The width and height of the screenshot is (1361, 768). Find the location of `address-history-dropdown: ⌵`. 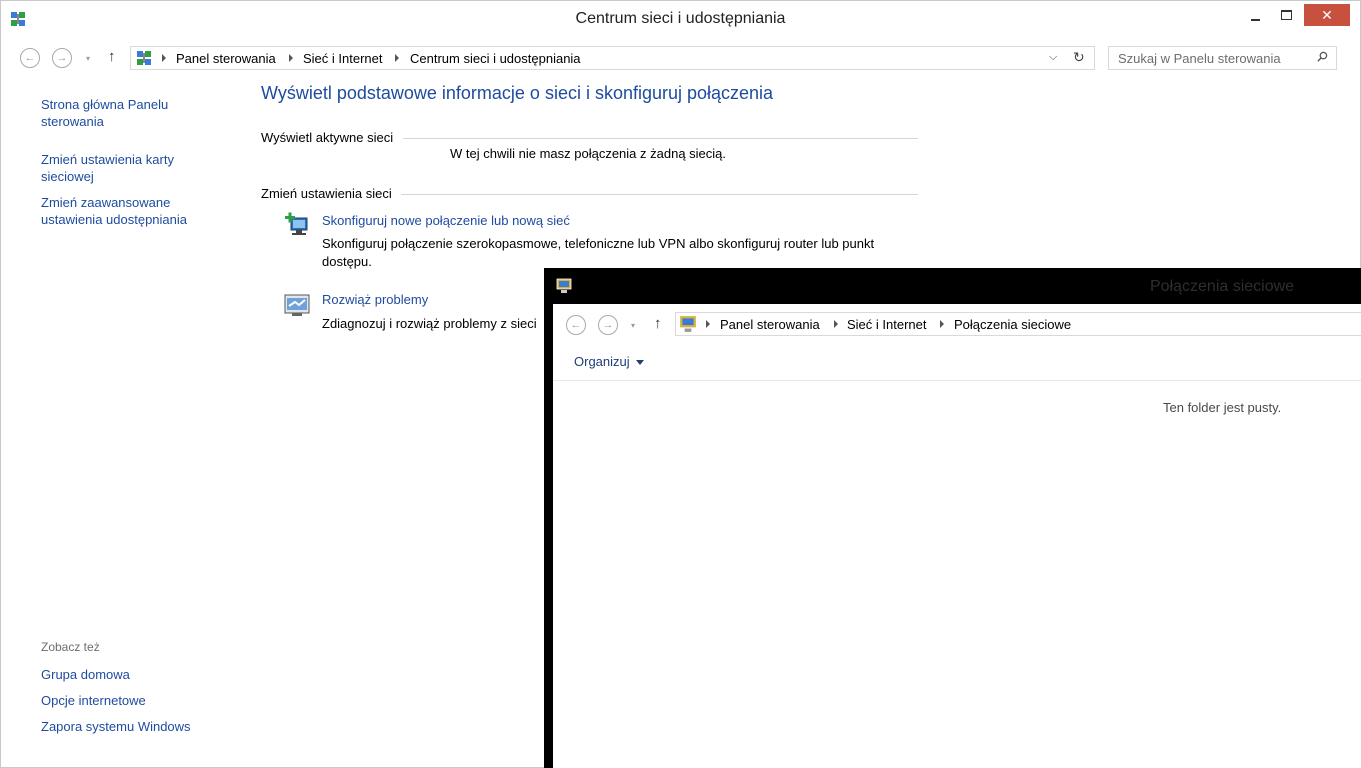

address-history-dropdown: ⌵ is located at coordinates (1053, 57).